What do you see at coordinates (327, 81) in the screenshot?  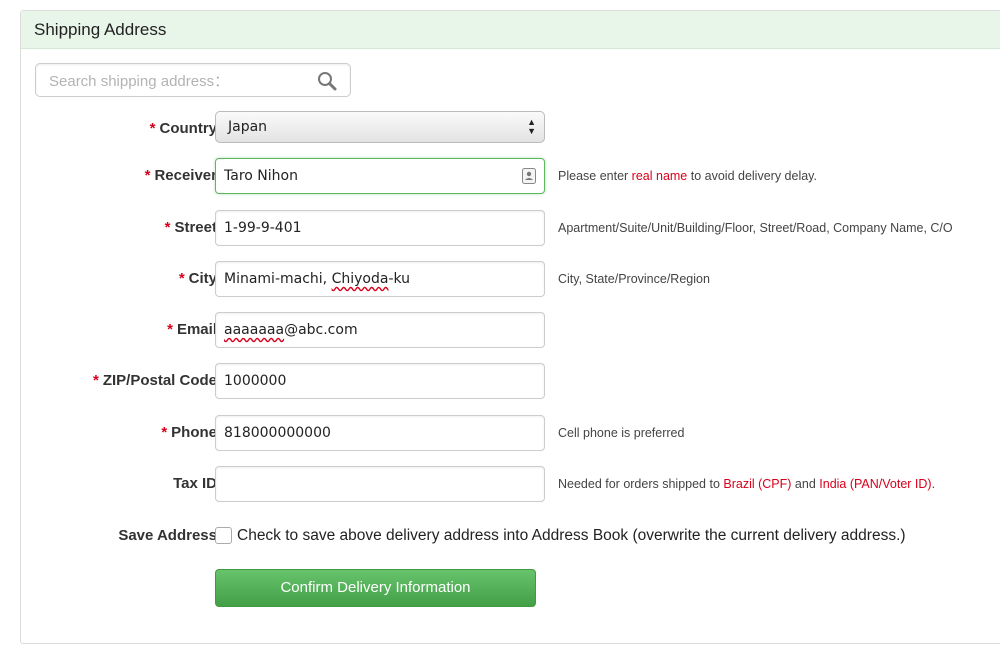 I see `search-icon` at bounding box center [327, 81].